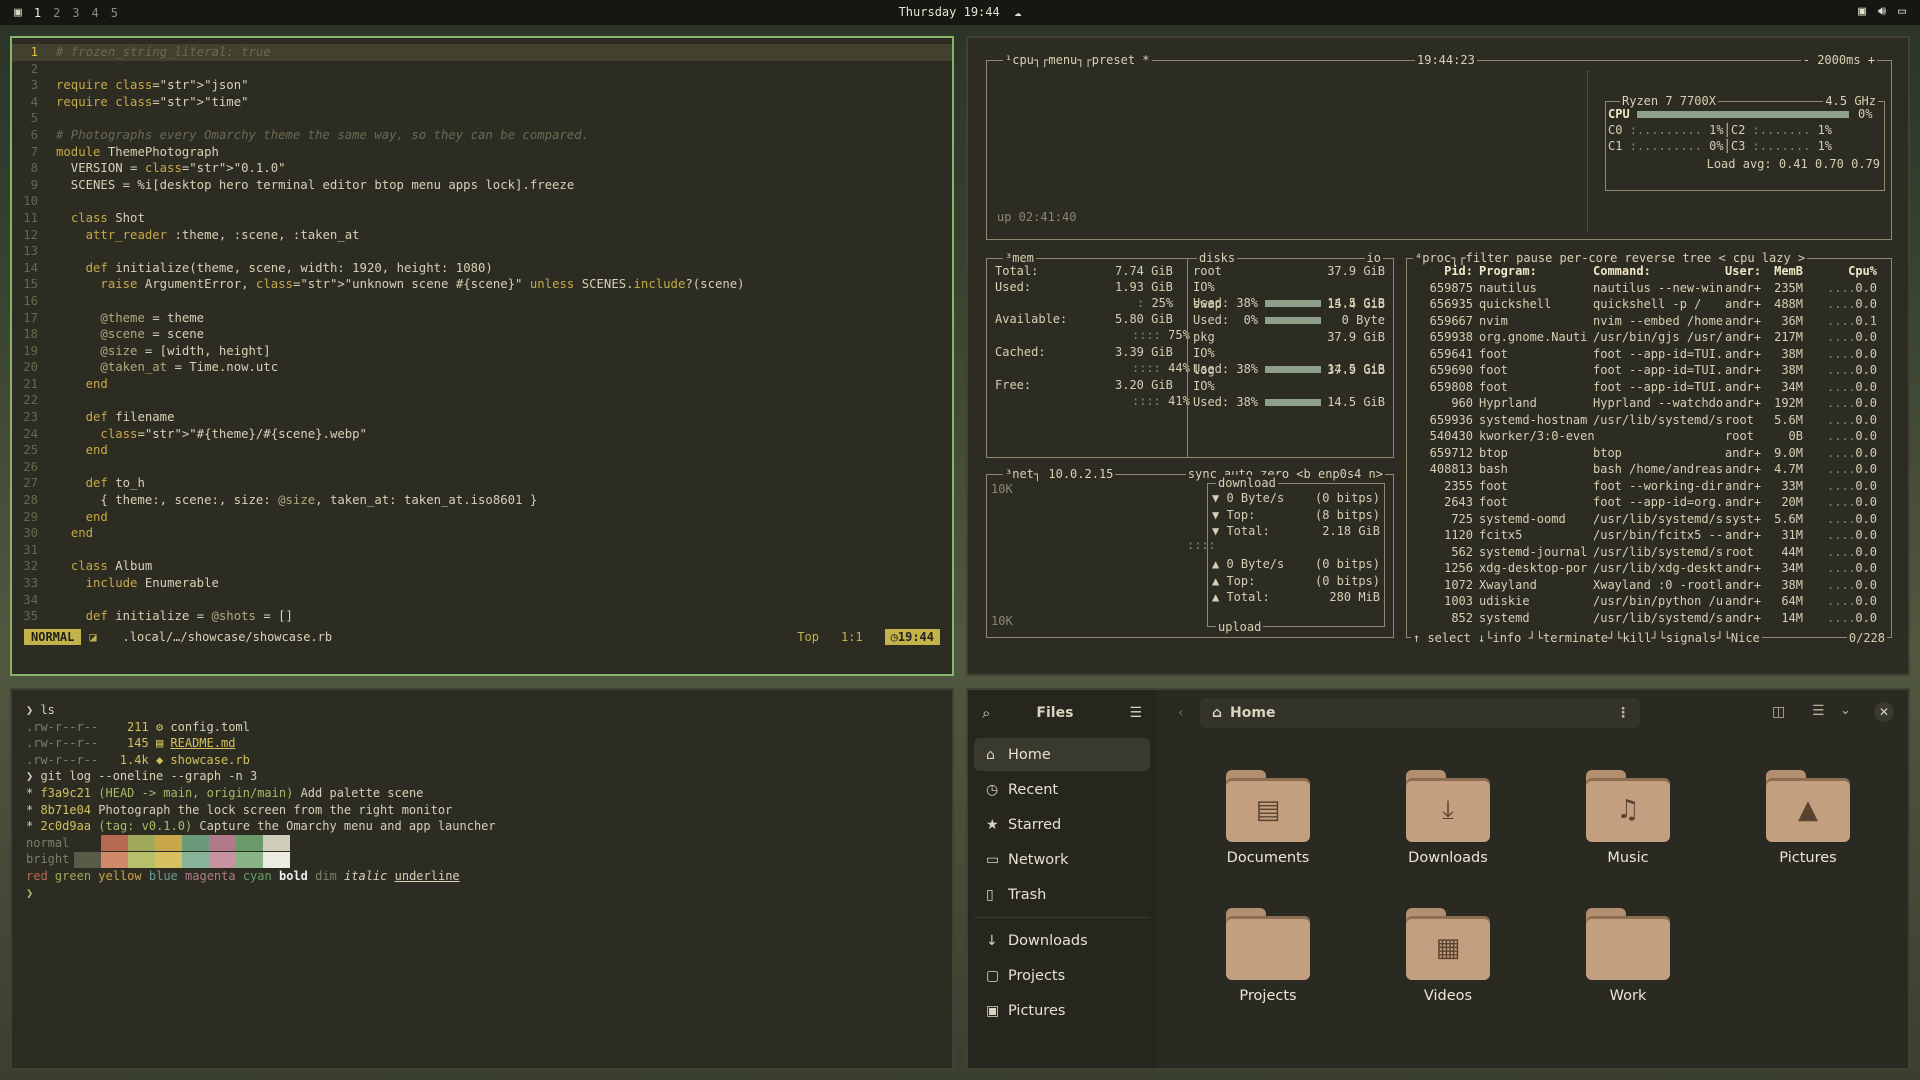  I want to click on update-interval: - 2000ms +, so click(1838, 60).